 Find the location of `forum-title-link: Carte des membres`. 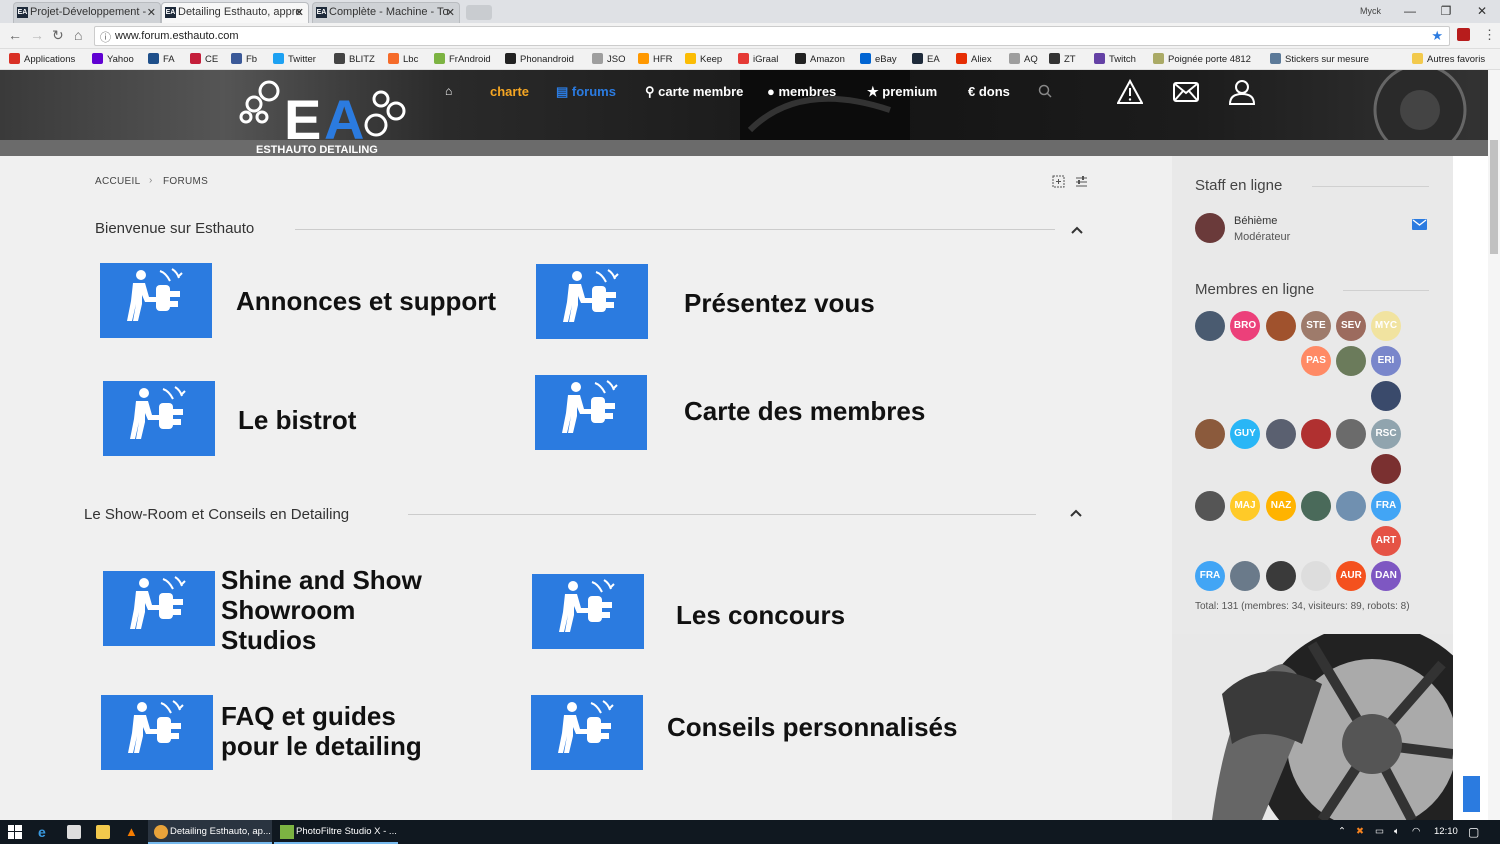

forum-title-link: Carte des membres is located at coordinates (834, 411).